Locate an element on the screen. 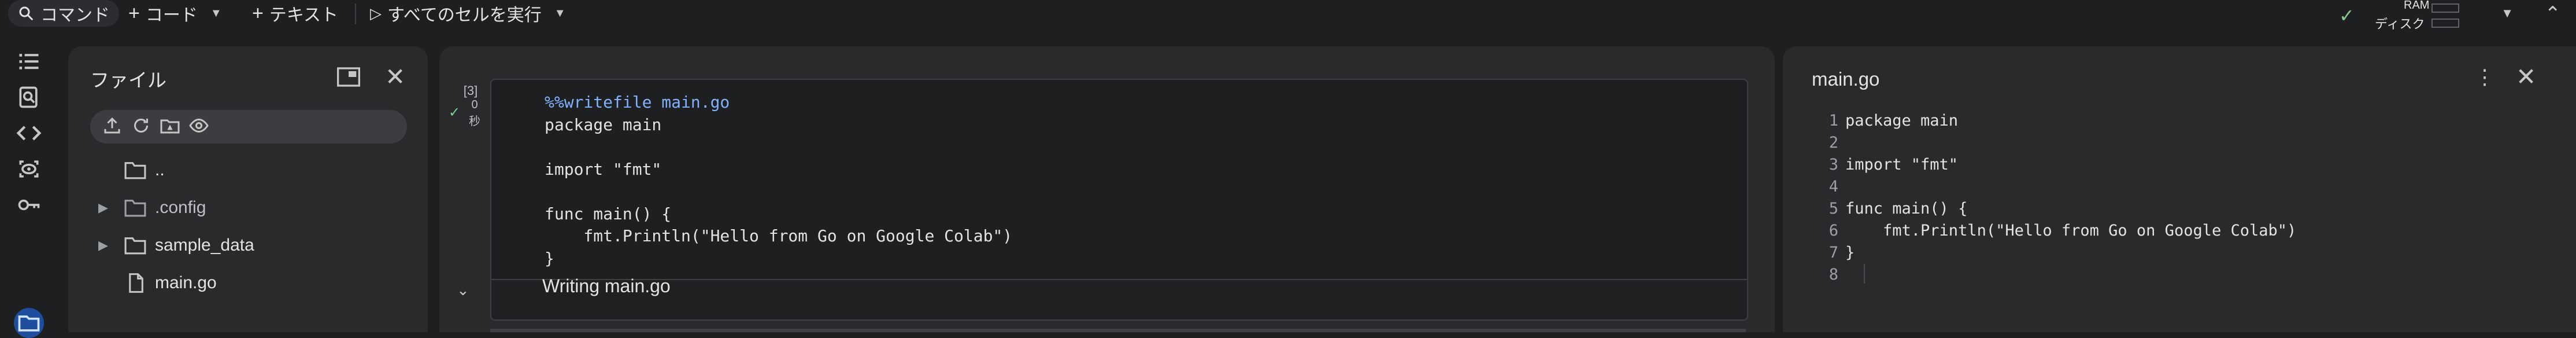  mount-drive-icon is located at coordinates (171, 126).